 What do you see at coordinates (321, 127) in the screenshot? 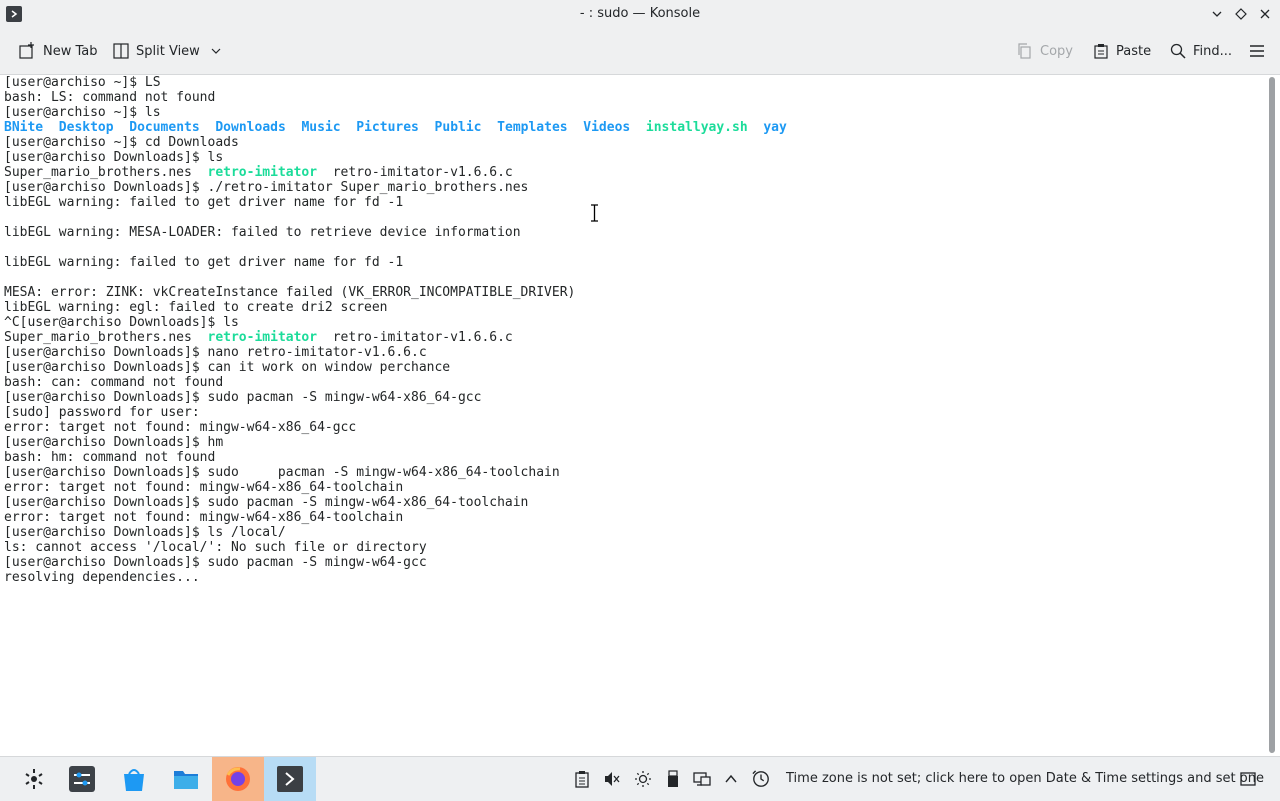
I see `terminal-ls-entry: Music` at bounding box center [321, 127].